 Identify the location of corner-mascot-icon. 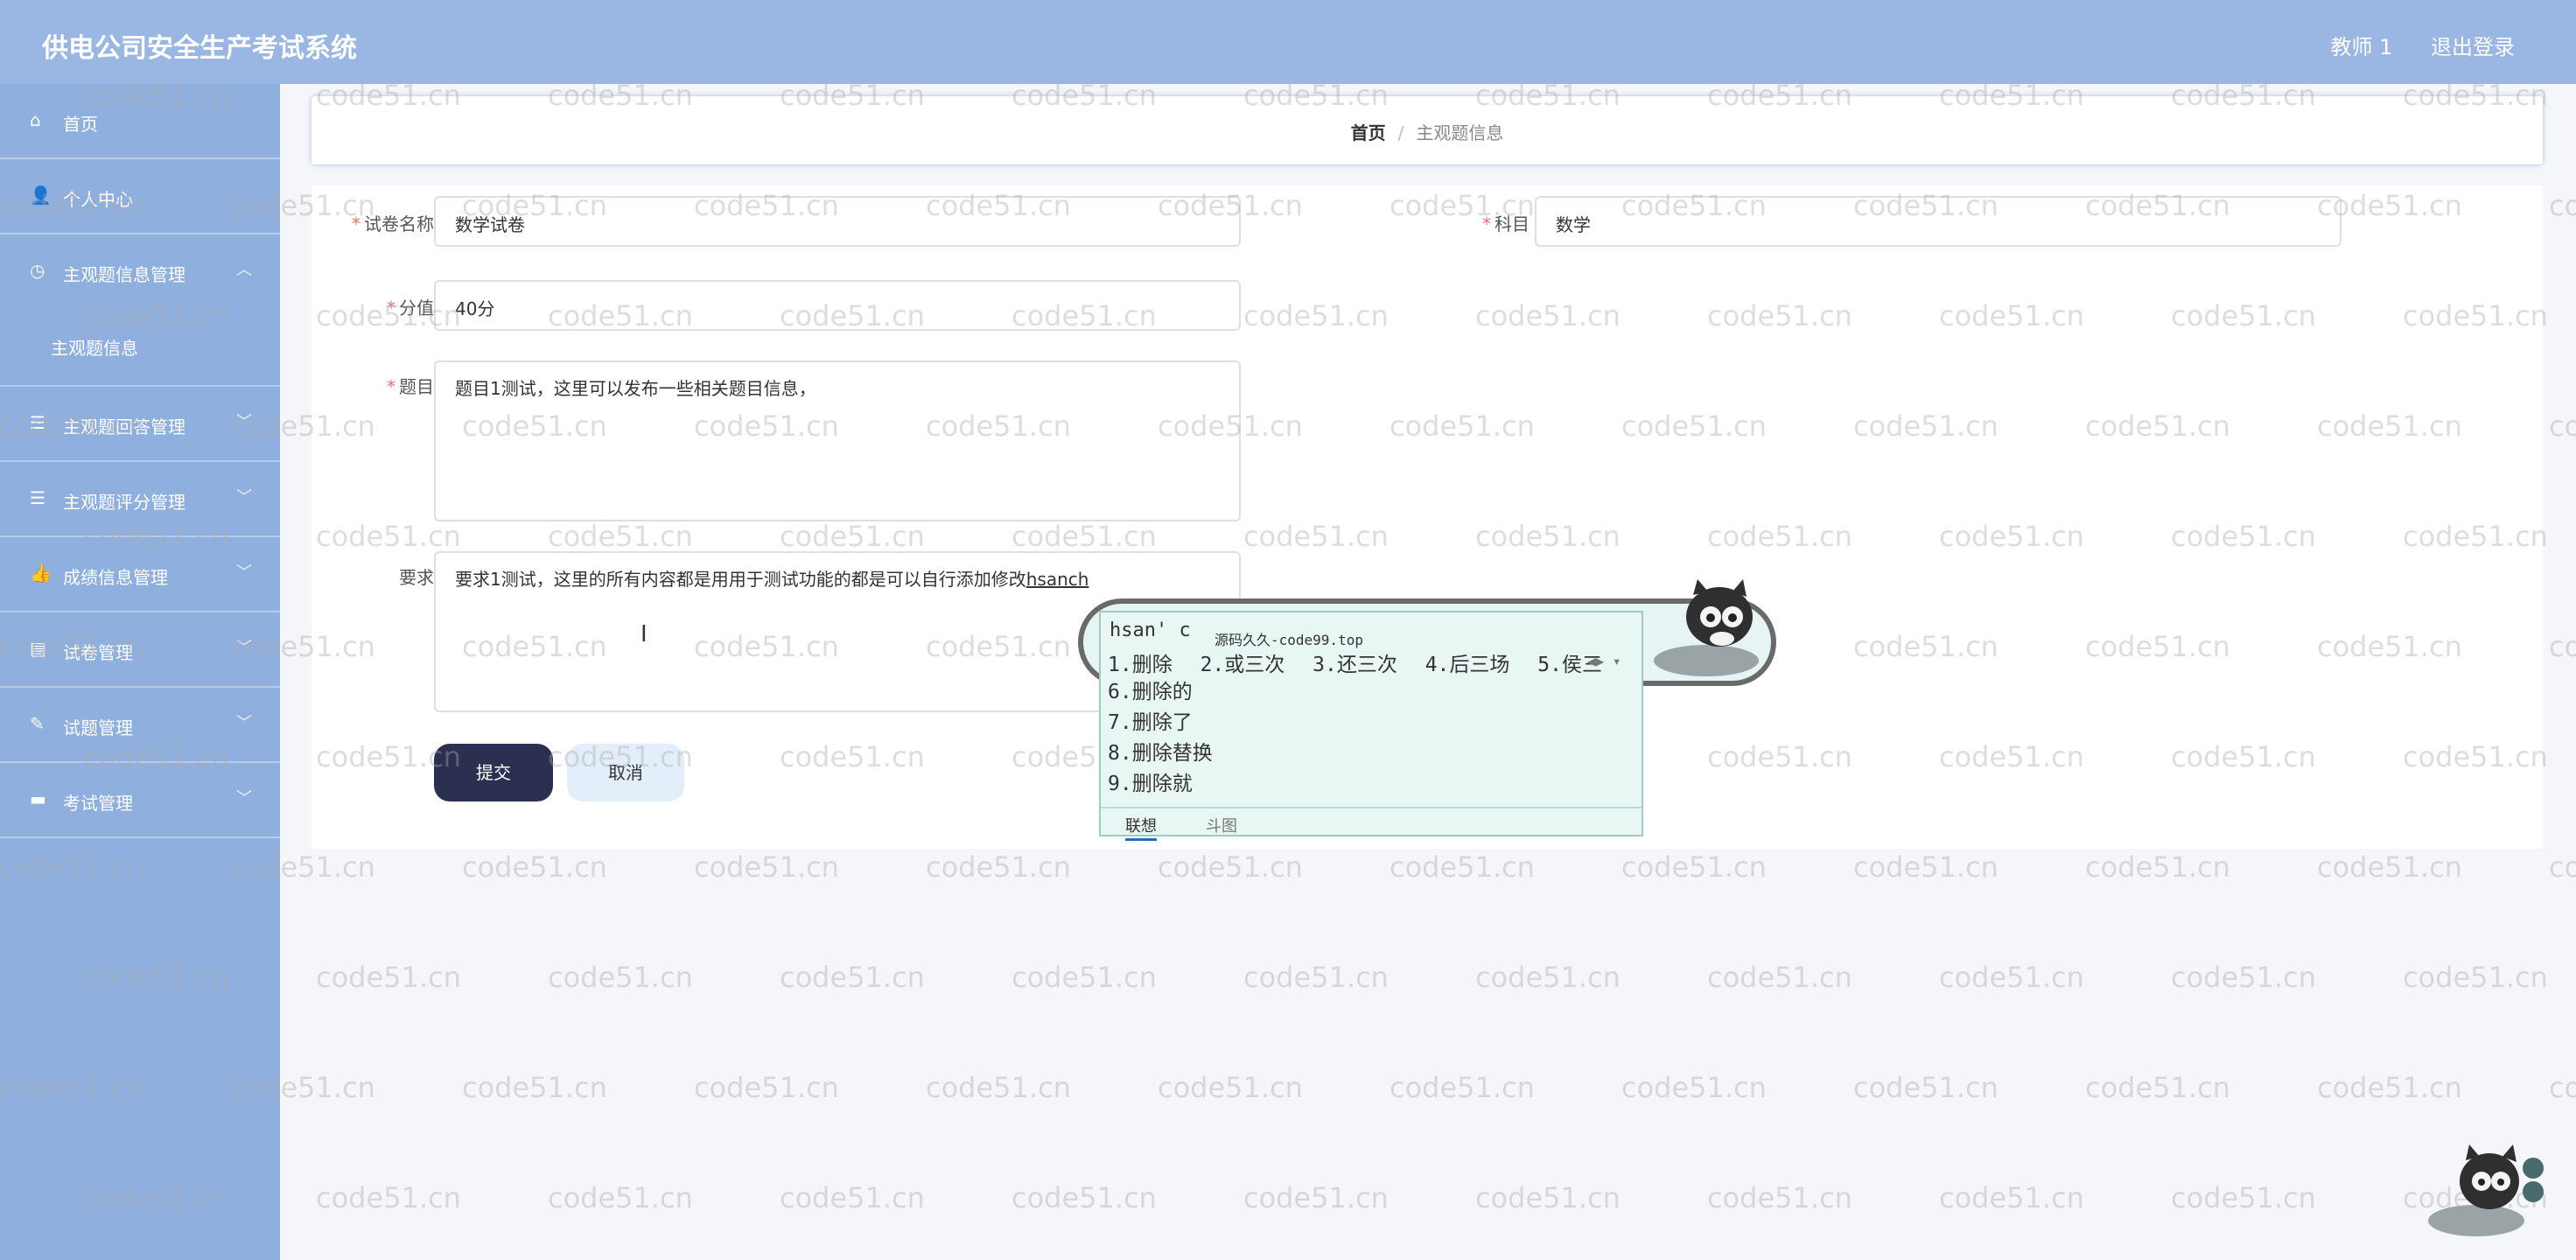
(2486, 1190).